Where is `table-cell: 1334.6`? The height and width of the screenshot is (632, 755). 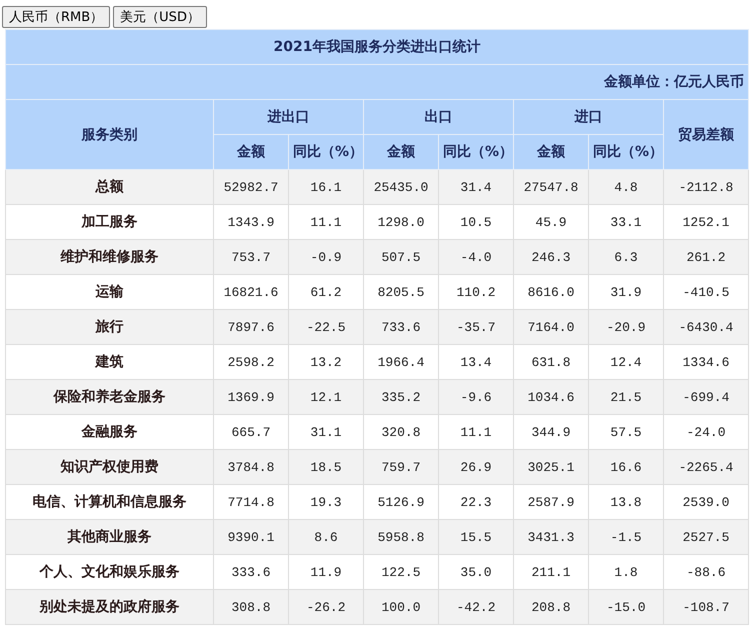
table-cell: 1334.6 is located at coordinates (706, 362).